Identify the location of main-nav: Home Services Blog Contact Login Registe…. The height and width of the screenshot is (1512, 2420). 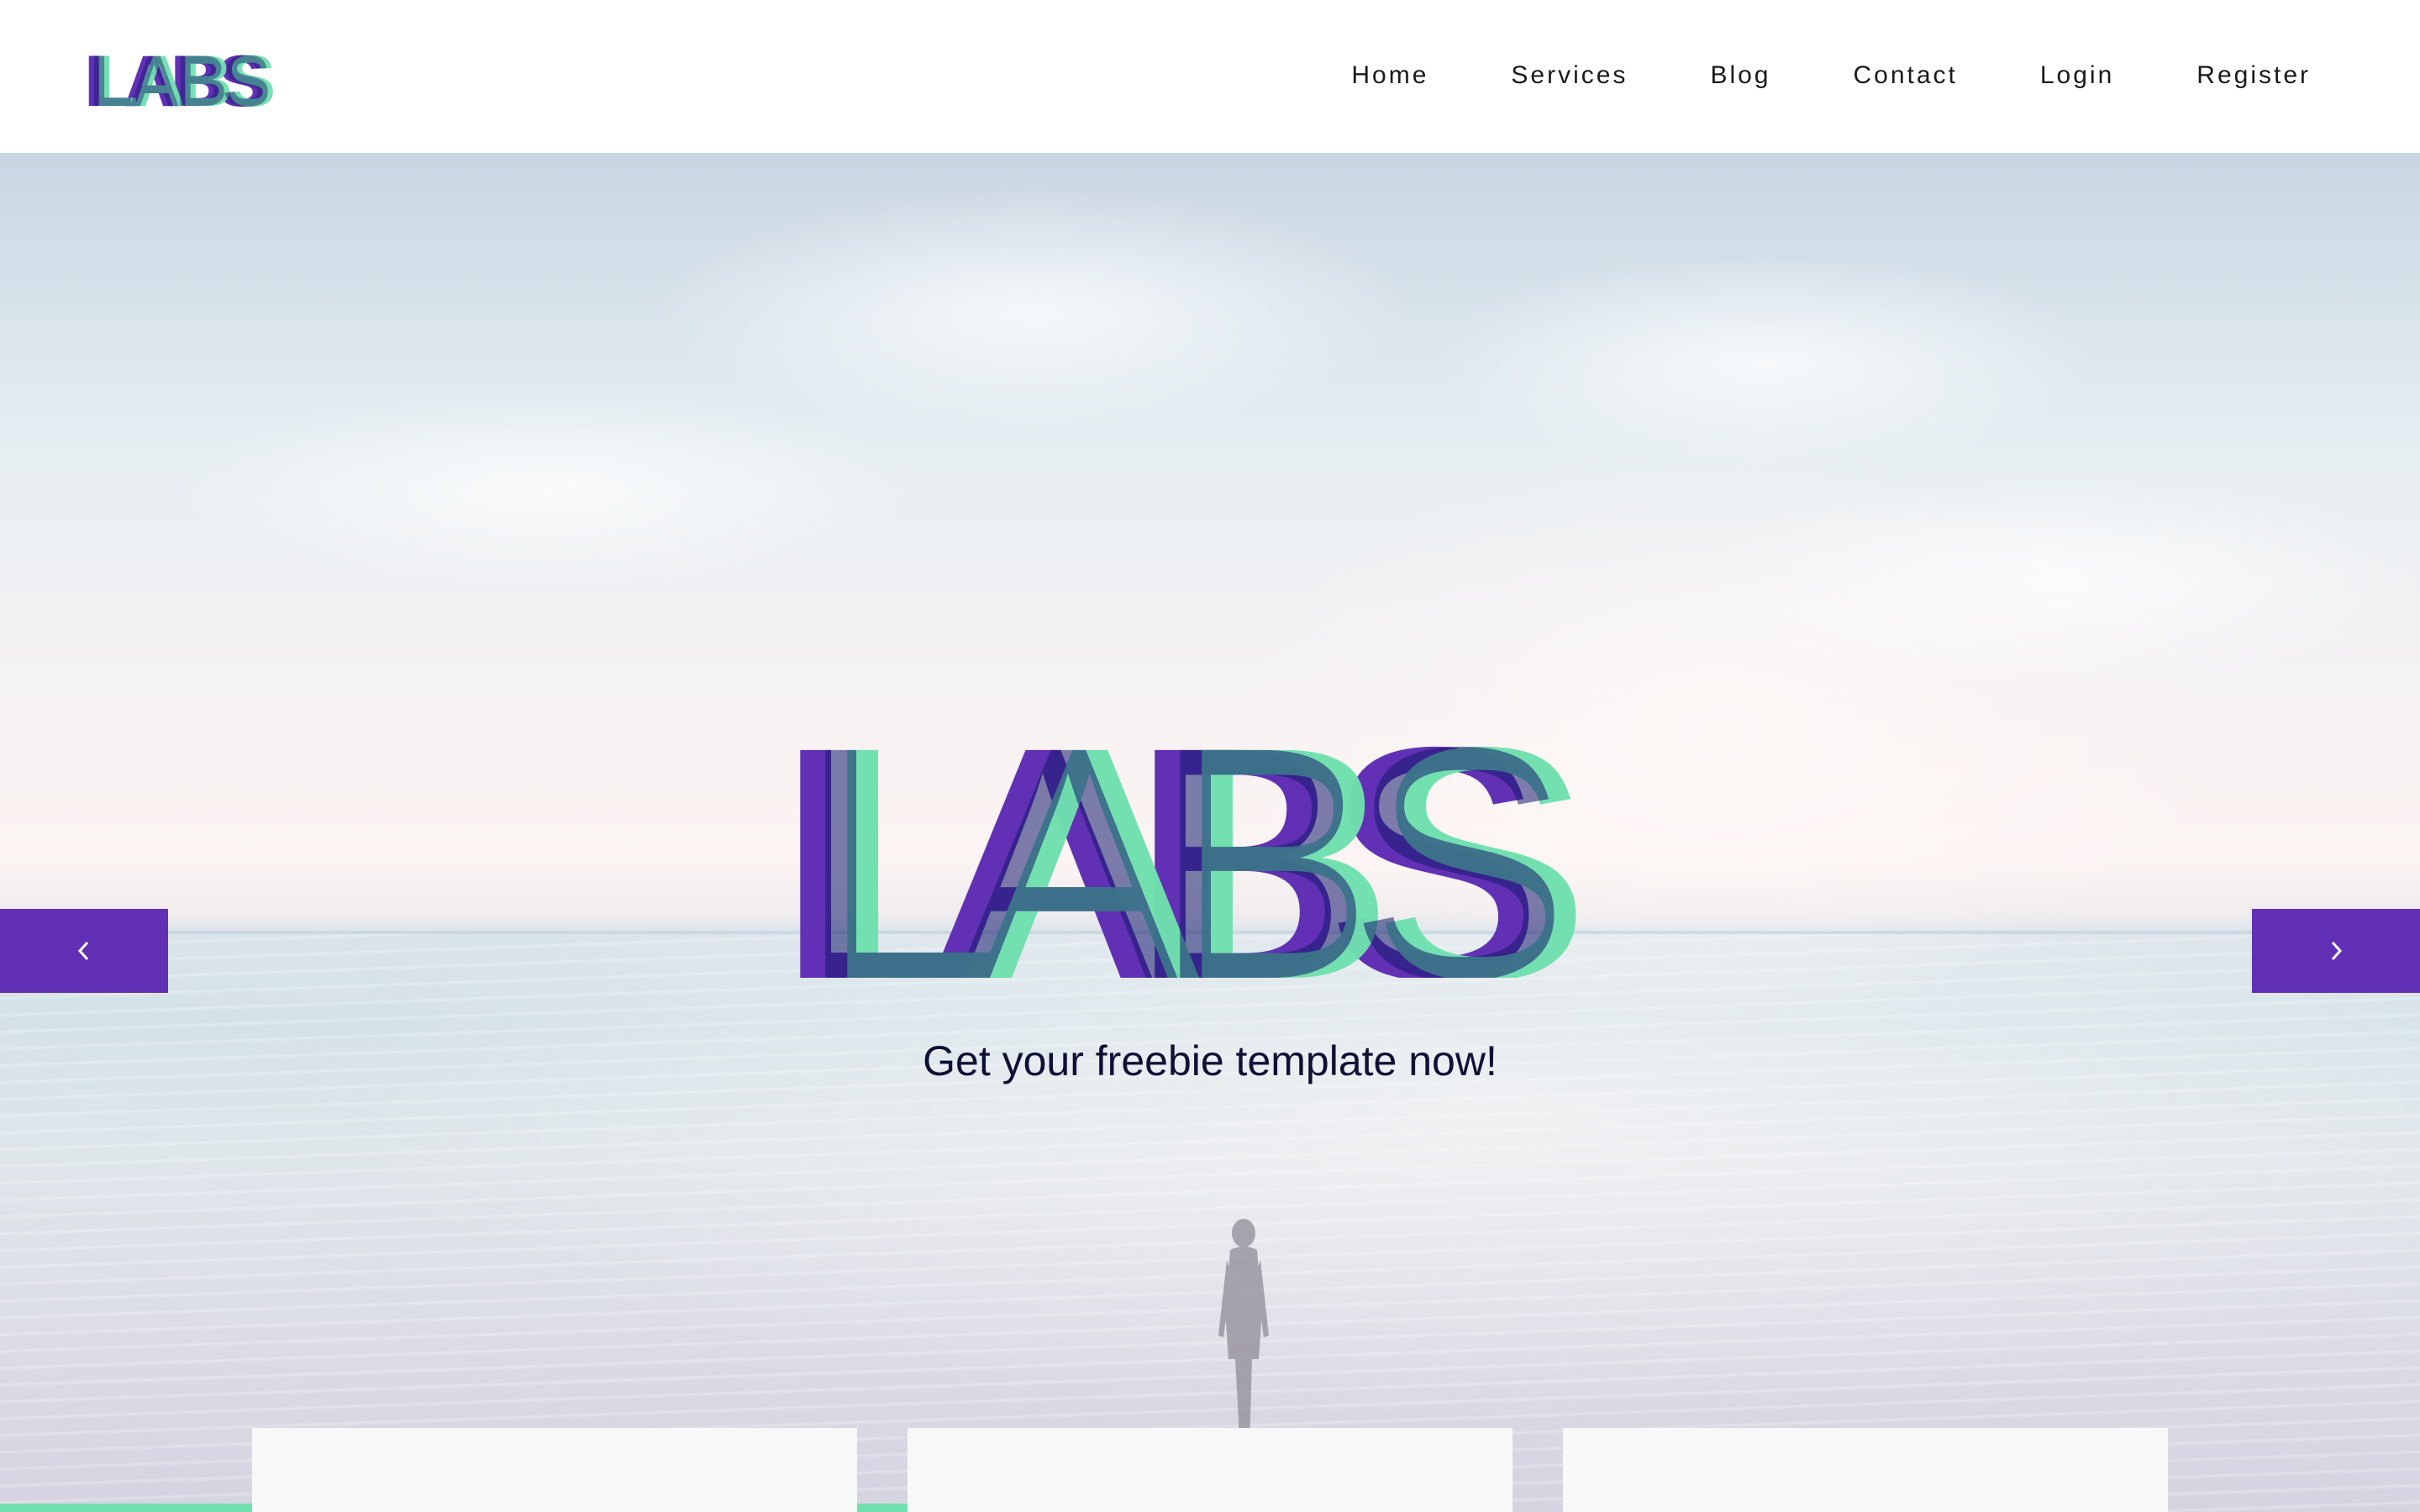
(1831, 75).